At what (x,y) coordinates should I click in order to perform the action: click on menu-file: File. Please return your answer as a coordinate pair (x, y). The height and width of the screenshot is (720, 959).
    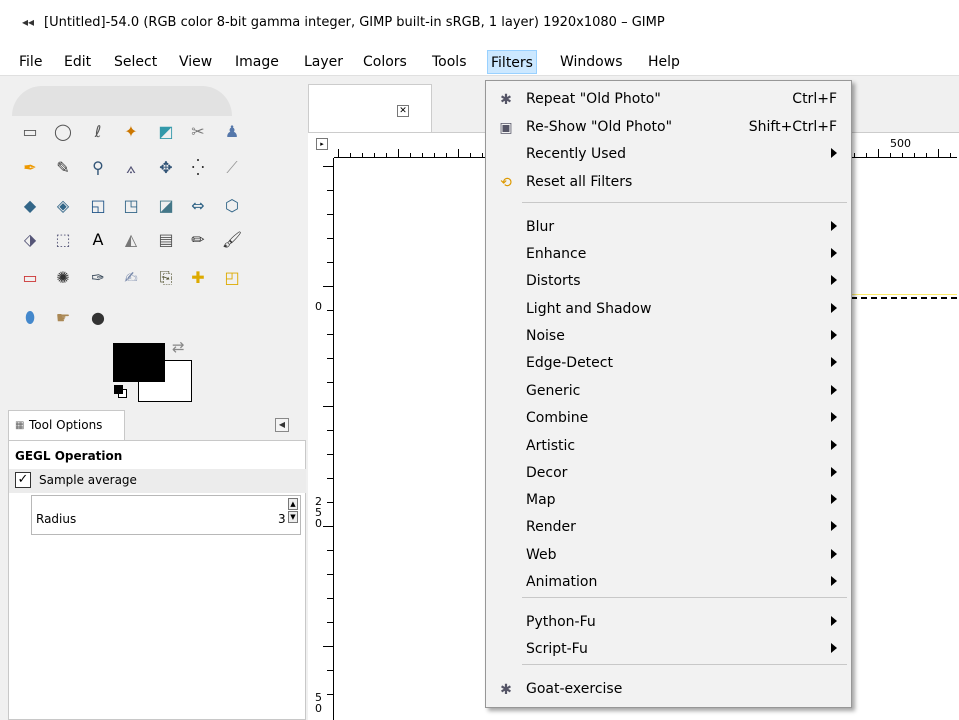
    Looking at the image, I should click on (30, 64).